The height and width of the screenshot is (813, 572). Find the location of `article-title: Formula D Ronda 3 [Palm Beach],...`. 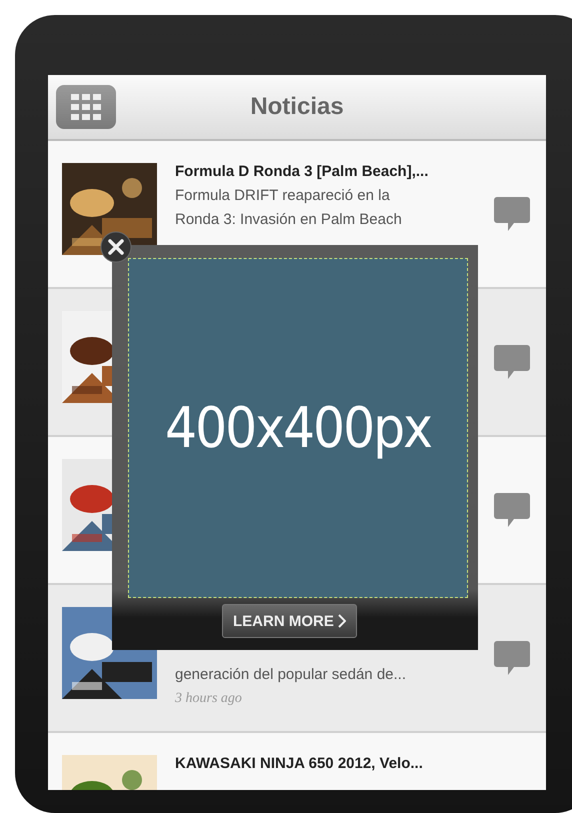

article-title: Formula D Ronda 3 [Palm Beach],... is located at coordinates (302, 171).